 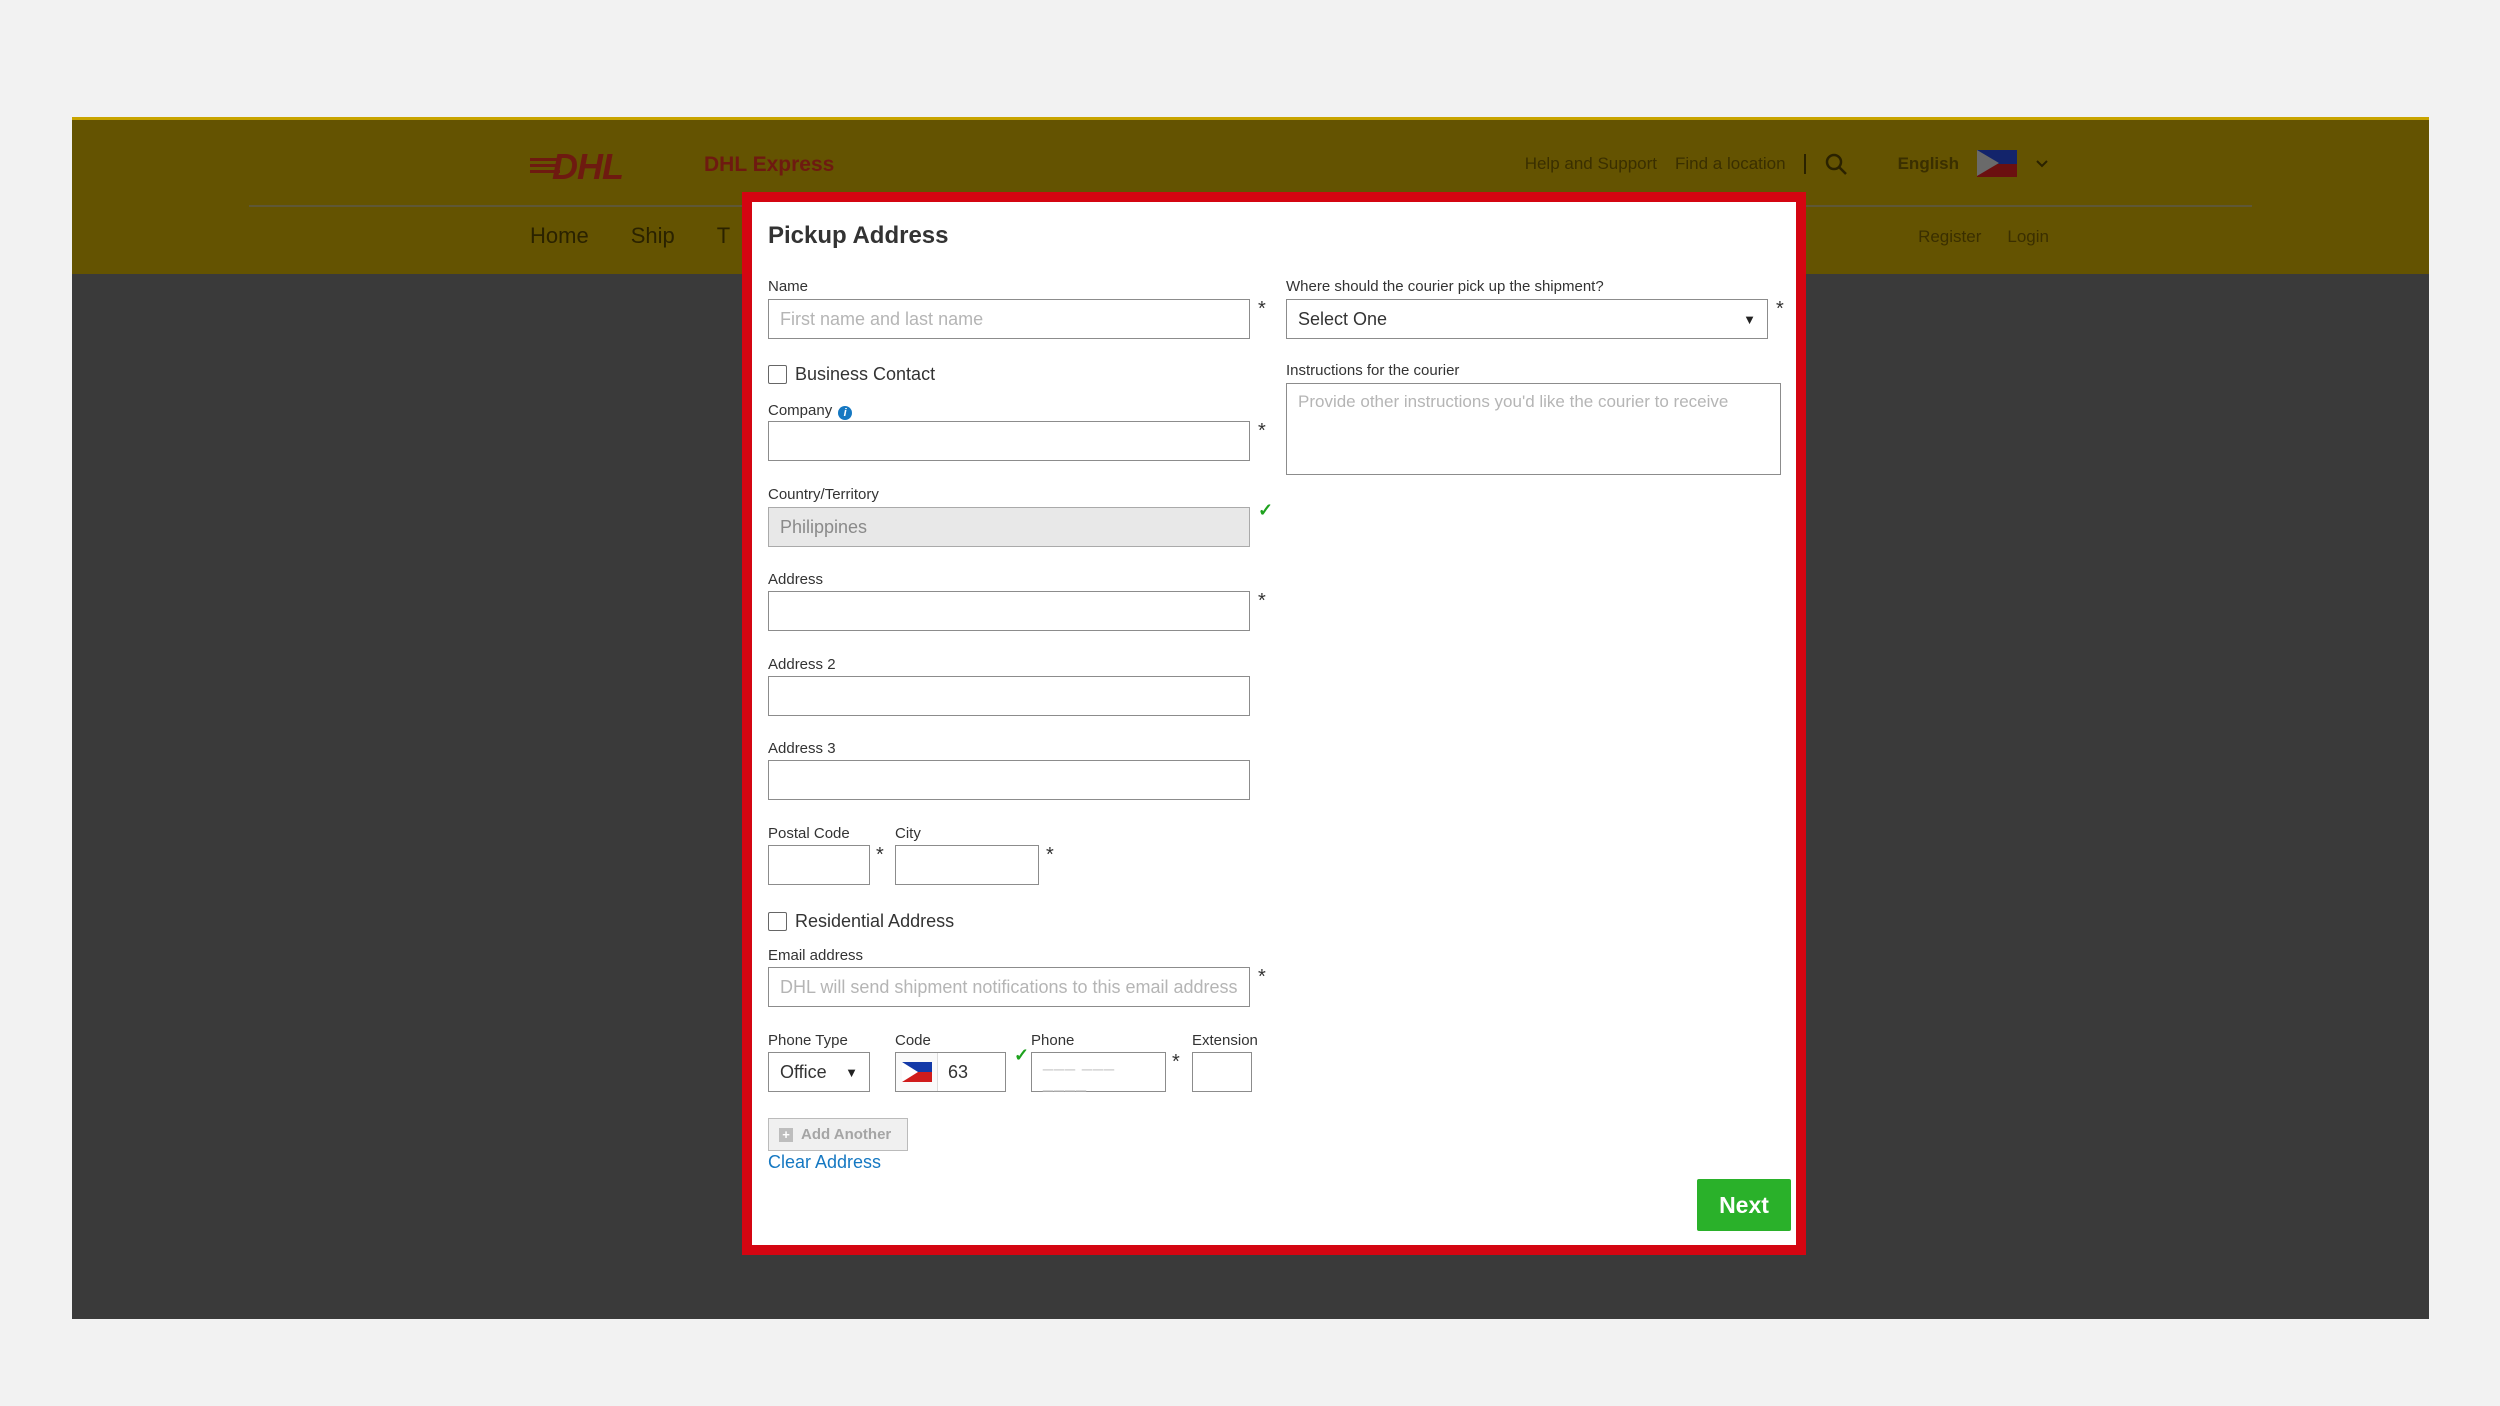 I want to click on country-code-input: 63, so click(x=950, y=1072).